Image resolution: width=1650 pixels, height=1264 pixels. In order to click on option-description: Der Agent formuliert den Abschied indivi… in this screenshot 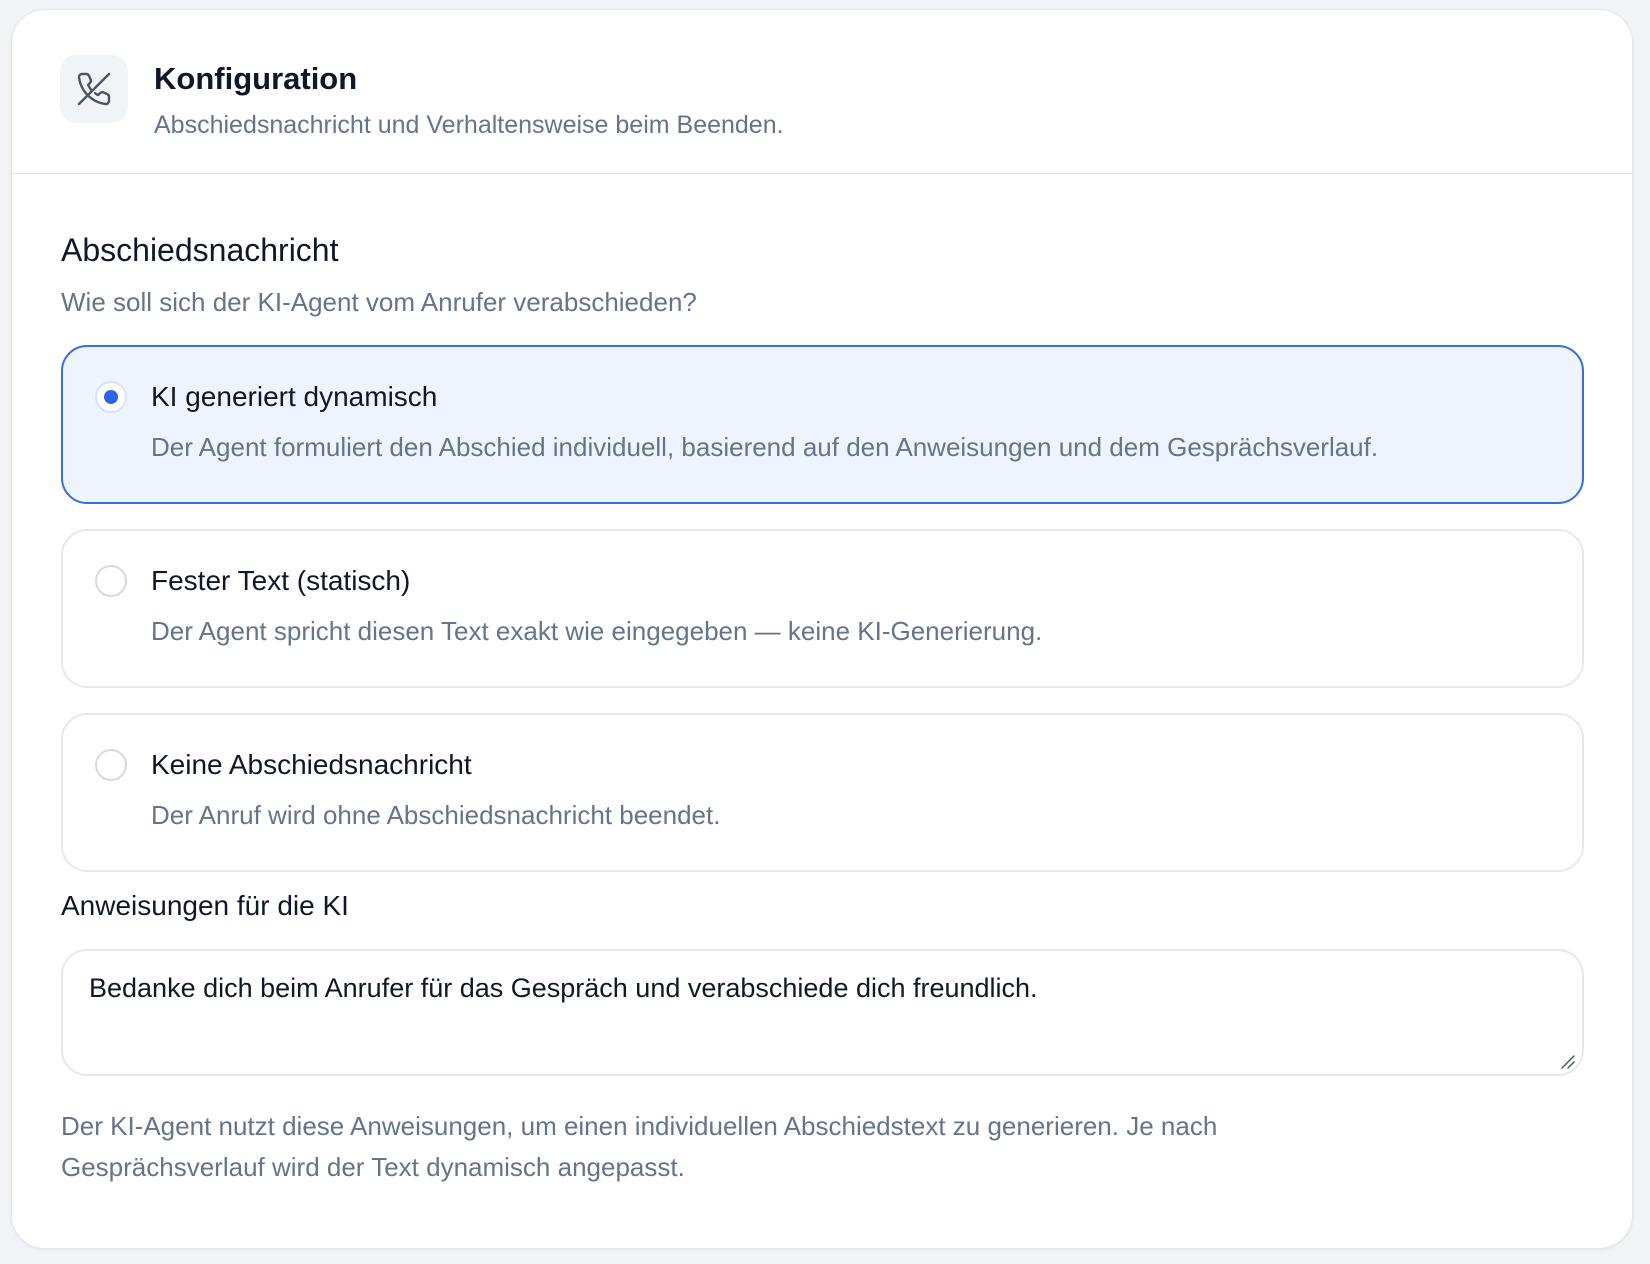, I will do `click(765, 447)`.